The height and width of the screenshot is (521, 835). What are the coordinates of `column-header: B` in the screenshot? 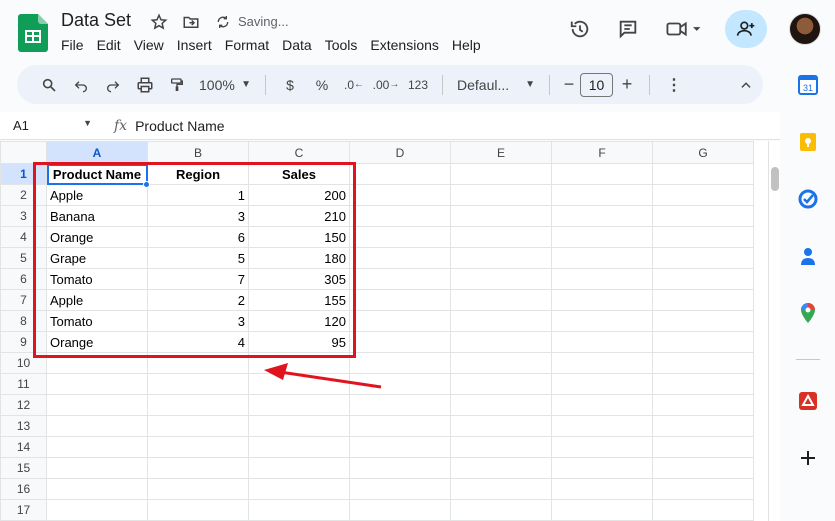 It's located at (198, 152).